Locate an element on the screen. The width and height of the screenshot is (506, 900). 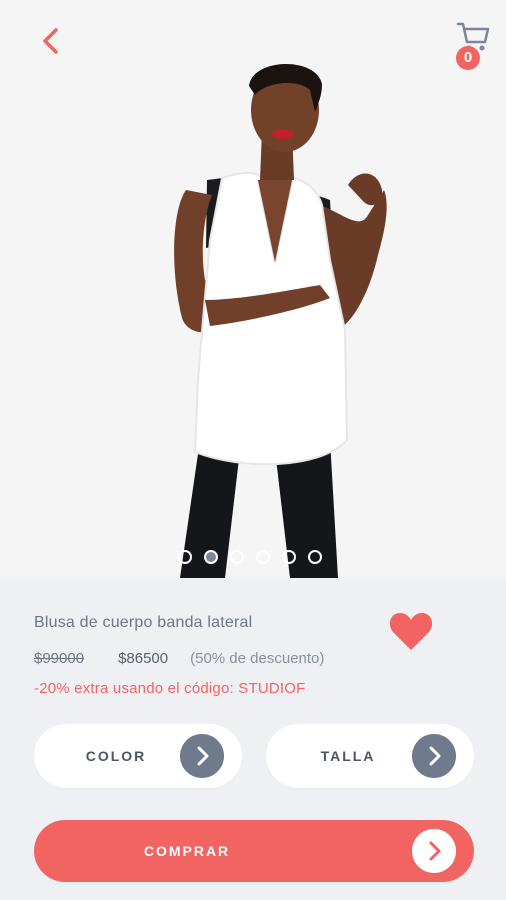
product-name: Blusa de cuerpo banda lateral is located at coordinates (143, 622).